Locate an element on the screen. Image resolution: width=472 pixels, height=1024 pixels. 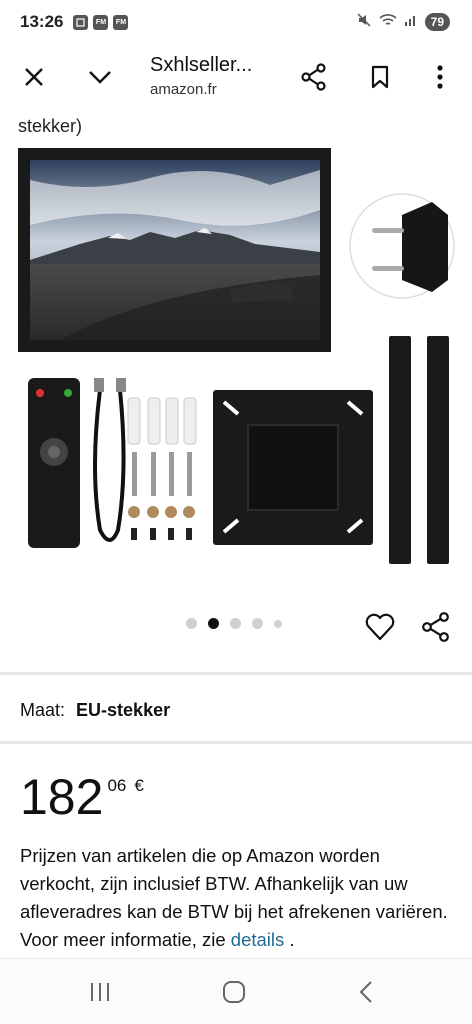
truncated-product-text: stekker) is located at coordinates (50, 126).